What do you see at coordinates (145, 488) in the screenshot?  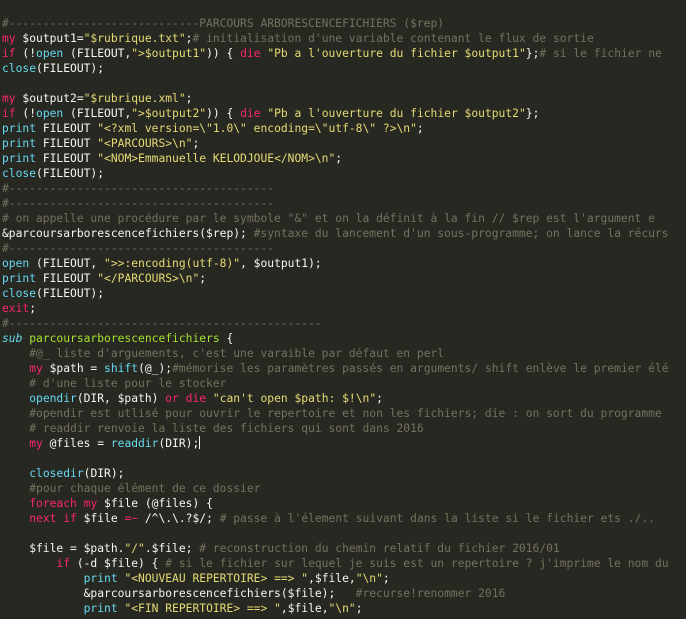 I see `code-token: #pour chaque élément de ce dossier` at bounding box center [145, 488].